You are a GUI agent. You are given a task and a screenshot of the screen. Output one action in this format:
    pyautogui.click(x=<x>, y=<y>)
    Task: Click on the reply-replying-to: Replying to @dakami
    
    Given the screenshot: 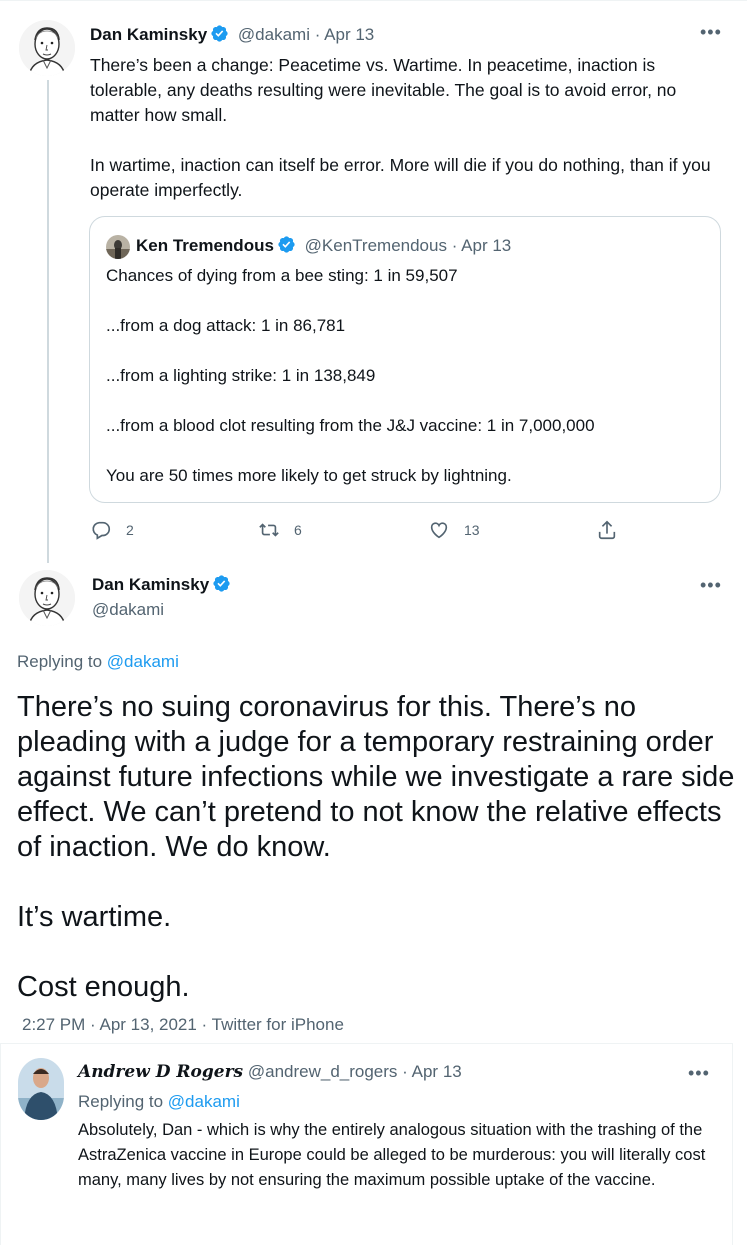 What is the action you would take?
    pyautogui.click(x=159, y=1102)
    